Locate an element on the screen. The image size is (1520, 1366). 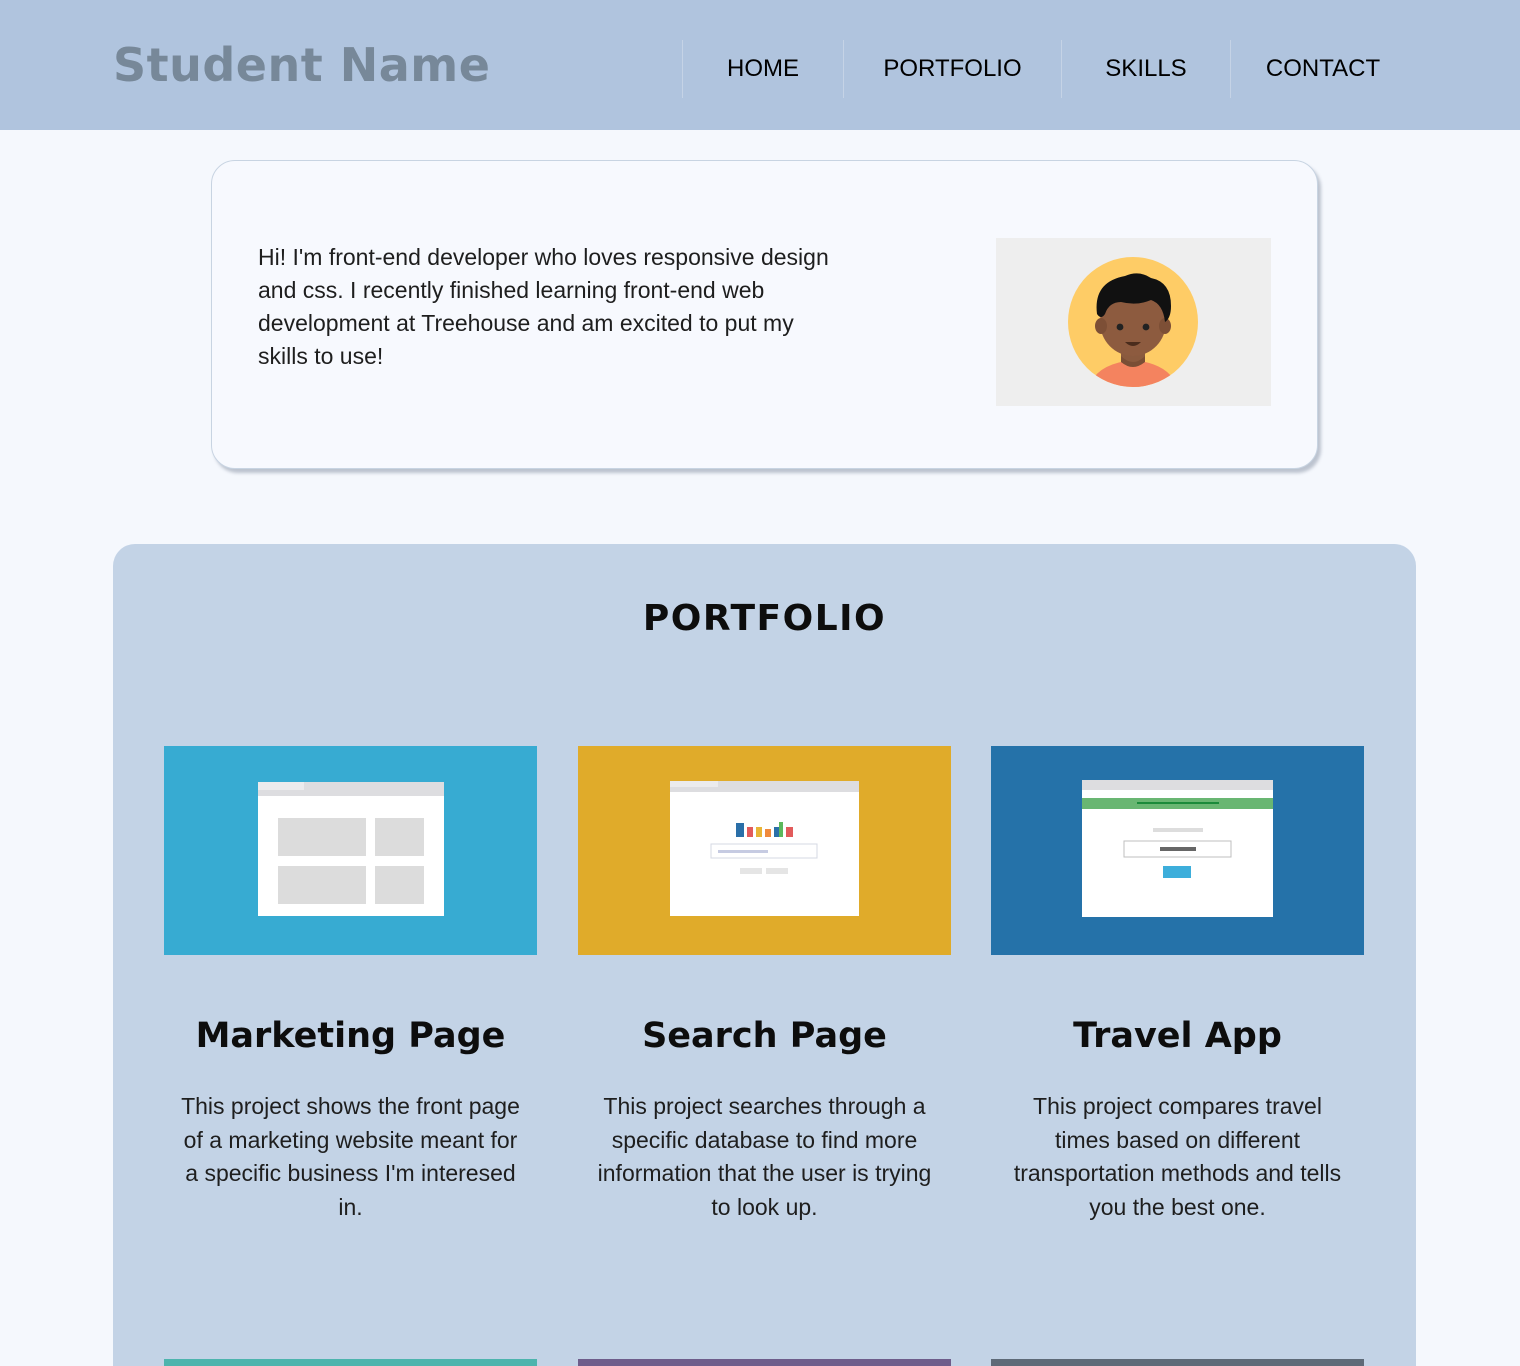
main-nav: HOME PORTFOLIO SKILLS CONTACT is located at coordinates (1048, 69).